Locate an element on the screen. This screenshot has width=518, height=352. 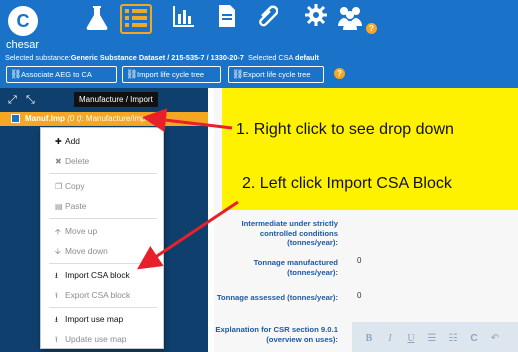
paperclip-icon is located at coordinates (267, 19).